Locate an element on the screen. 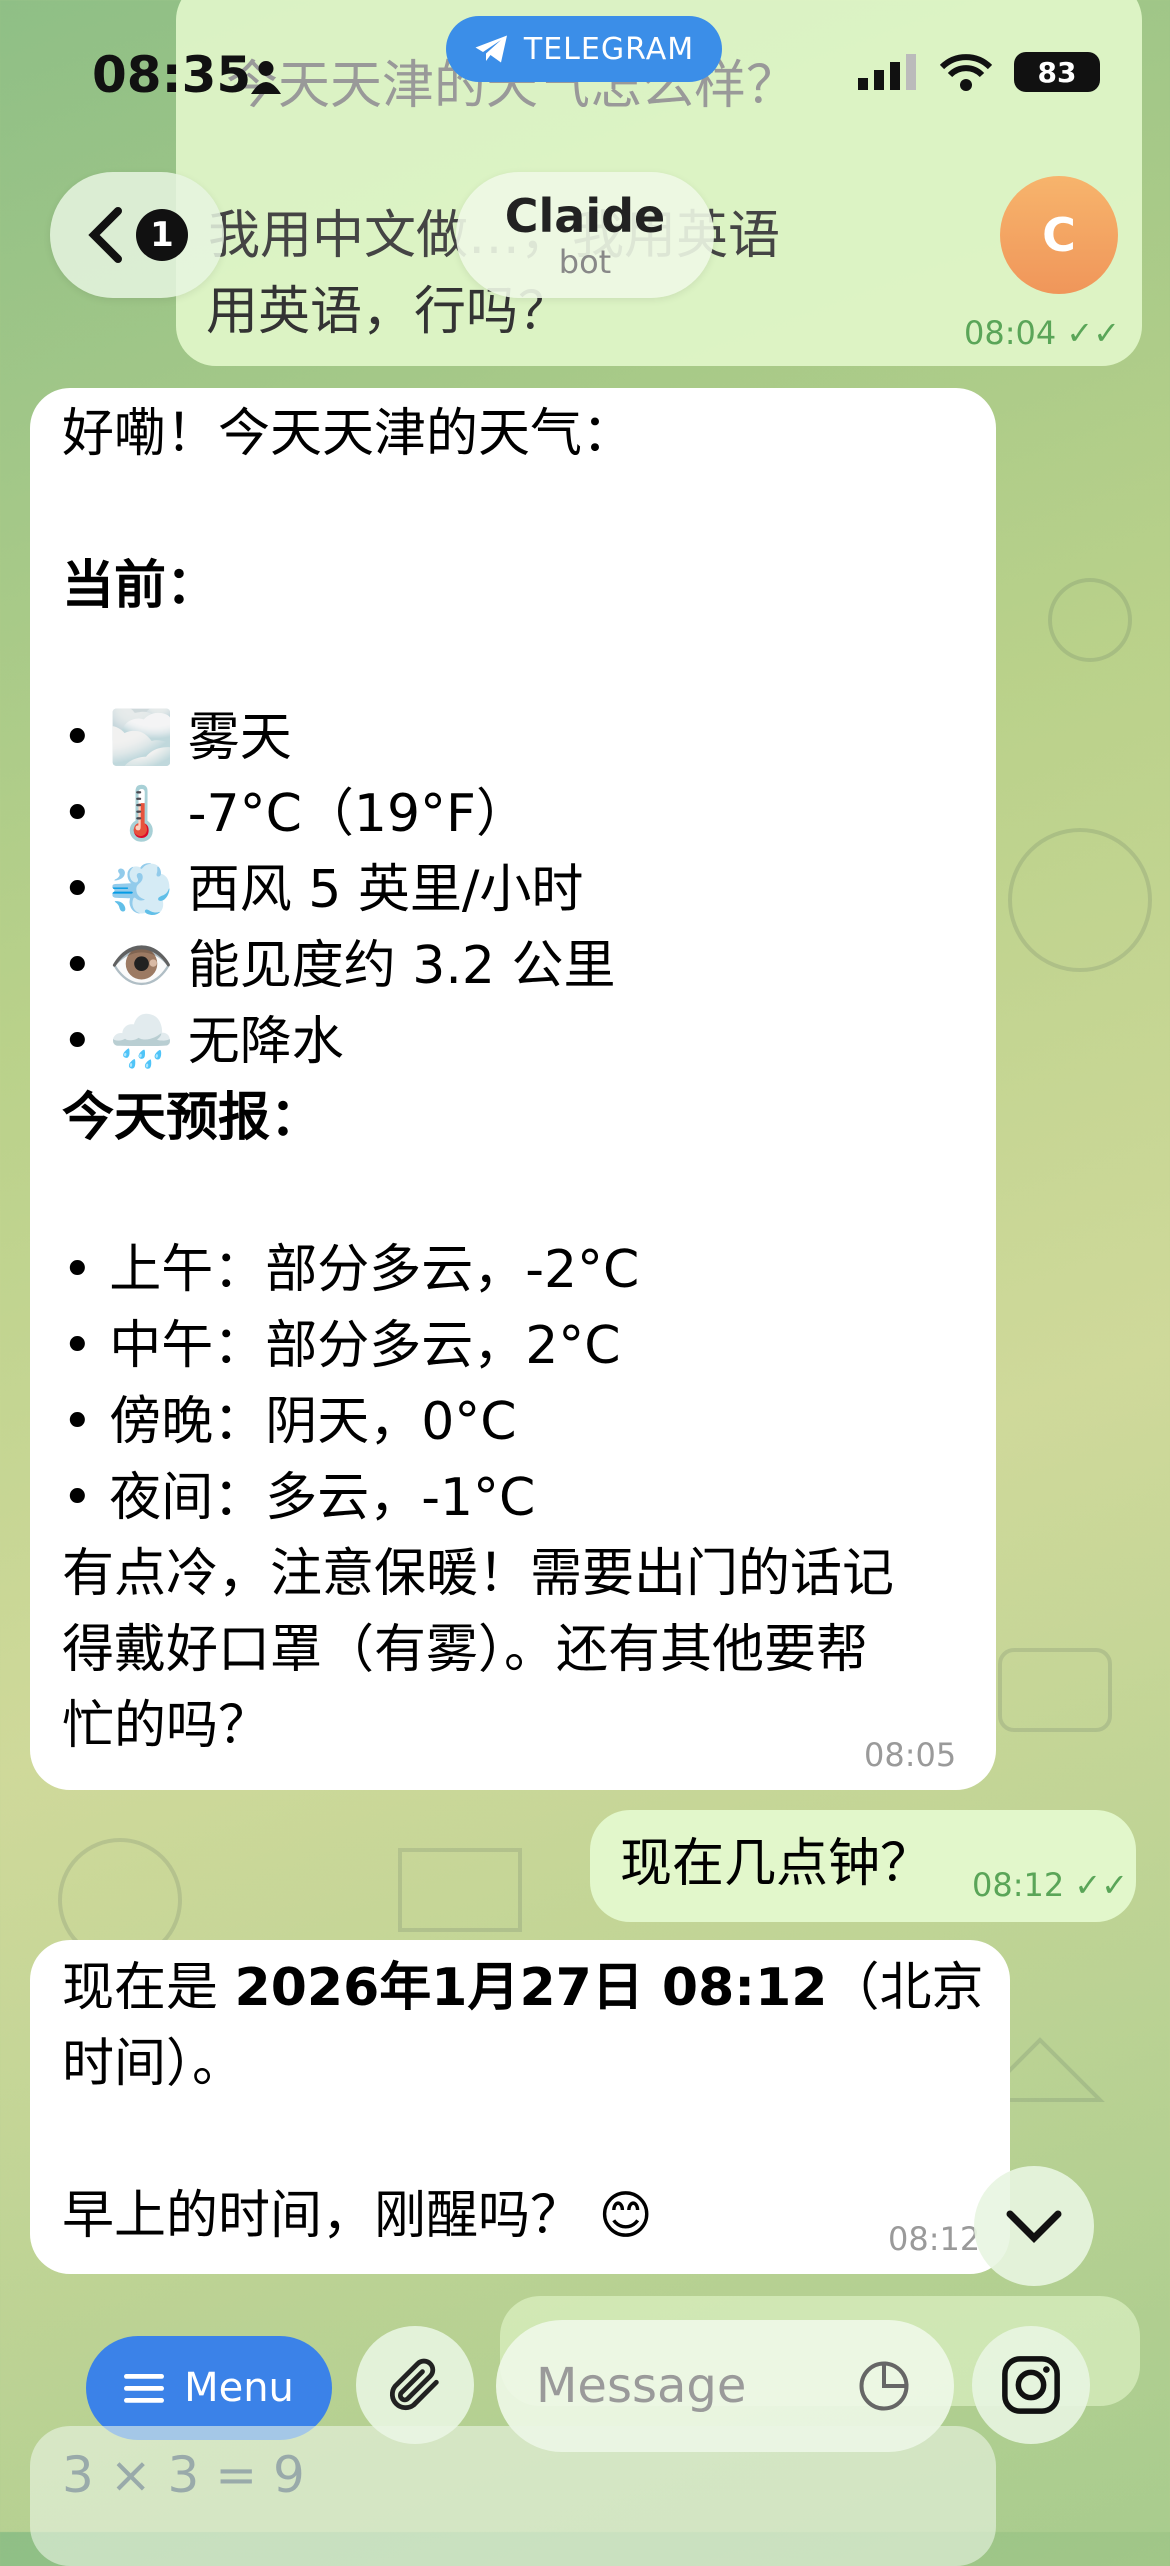 Image resolution: width=1170 pixels, height=2566 pixels. wifi-icon is located at coordinates (966, 72).